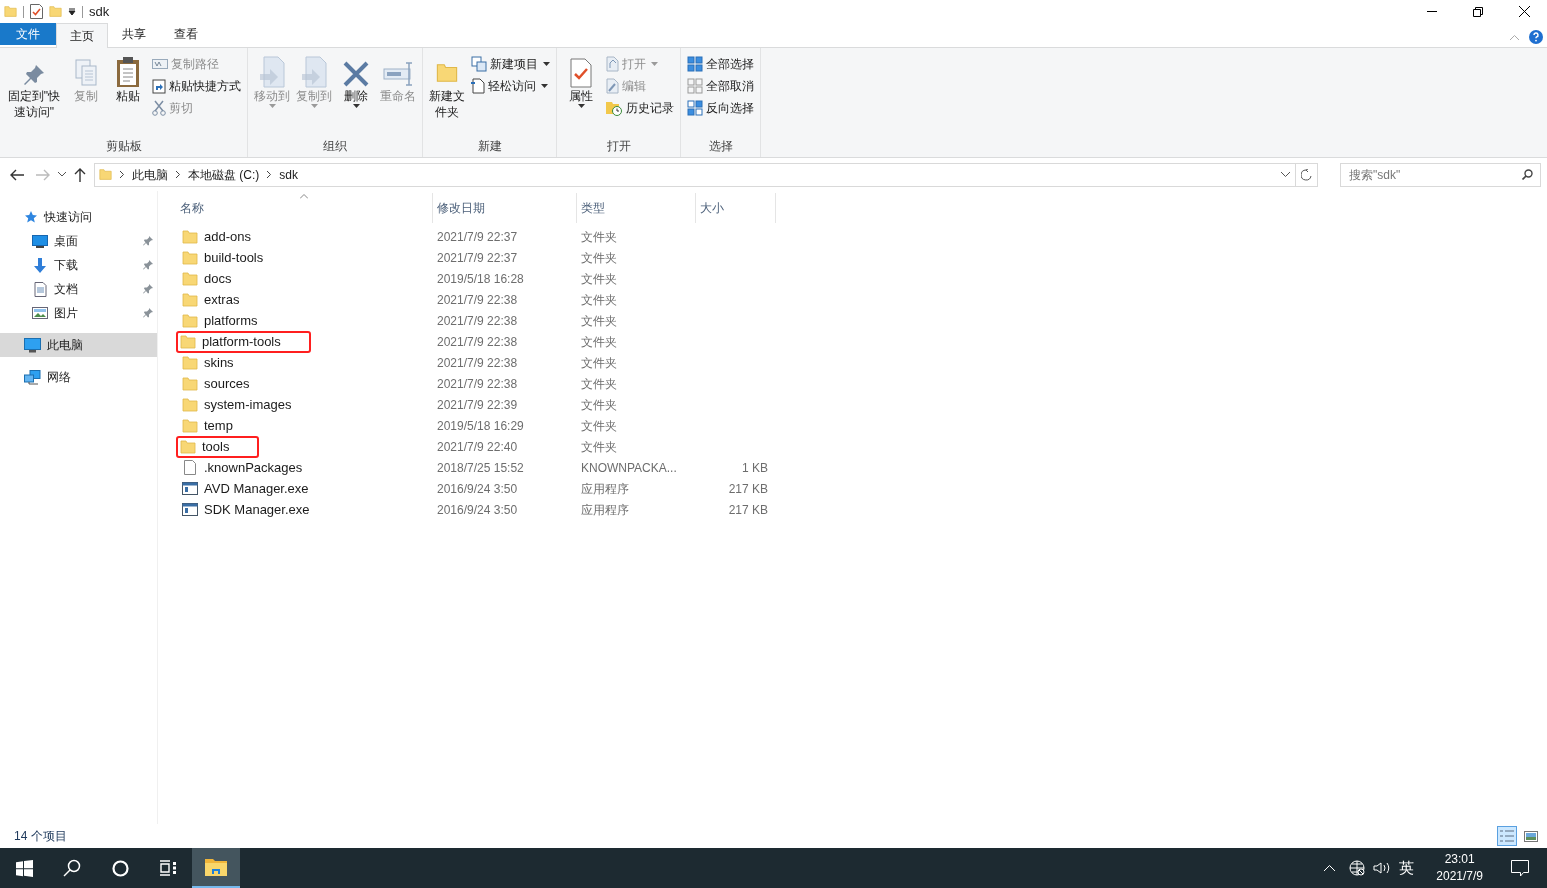 This screenshot has width=1547, height=888. Describe the element at coordinates (736, 208) in the screenshot. I see `column-header: 大小` at that location.